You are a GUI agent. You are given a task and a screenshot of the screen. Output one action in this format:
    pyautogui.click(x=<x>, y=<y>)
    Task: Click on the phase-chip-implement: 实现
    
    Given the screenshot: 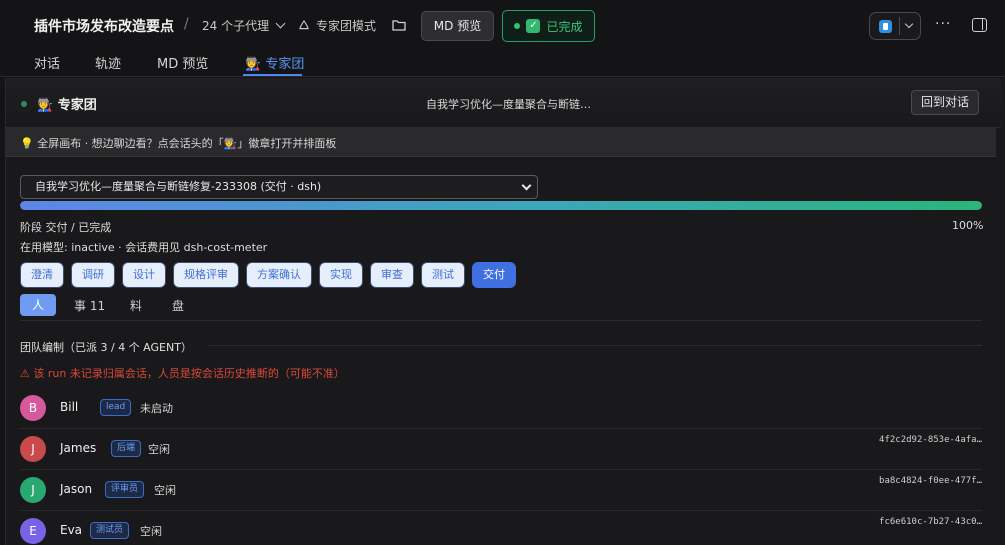 What is the action you would take?
    pyautogui.click(x=341, y=275)
    